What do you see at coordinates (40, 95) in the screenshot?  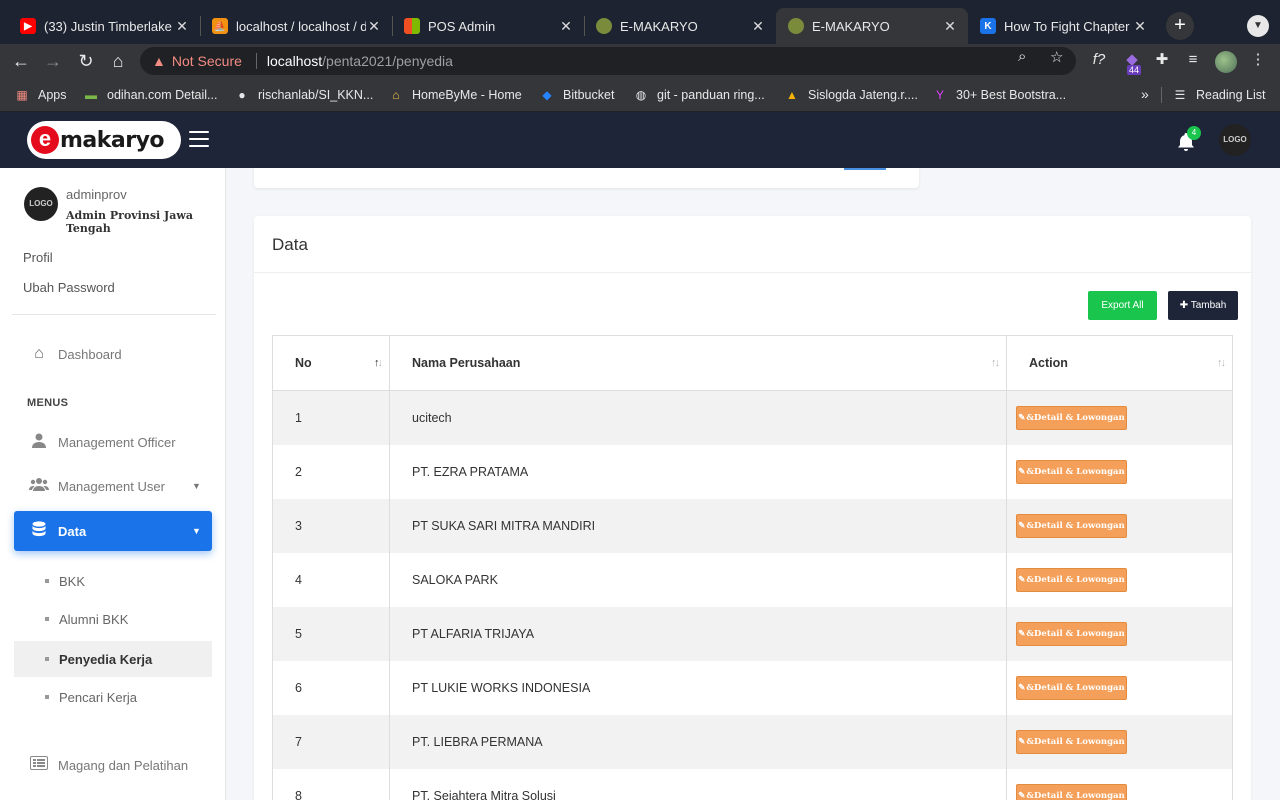 I see `bookmark-apps: ▦ Apps` at bounding box center [40, 95].